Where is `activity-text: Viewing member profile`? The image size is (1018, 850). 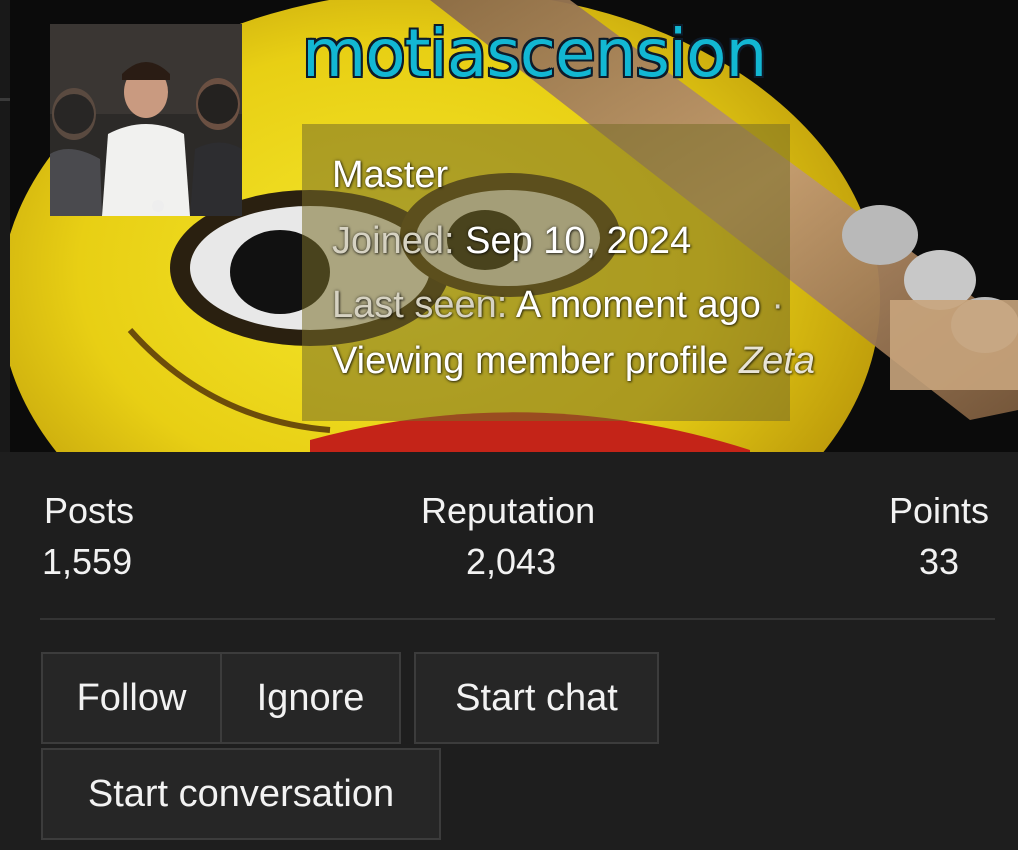 activity-text: Viewing member profile is located at coordinates (530, 361).